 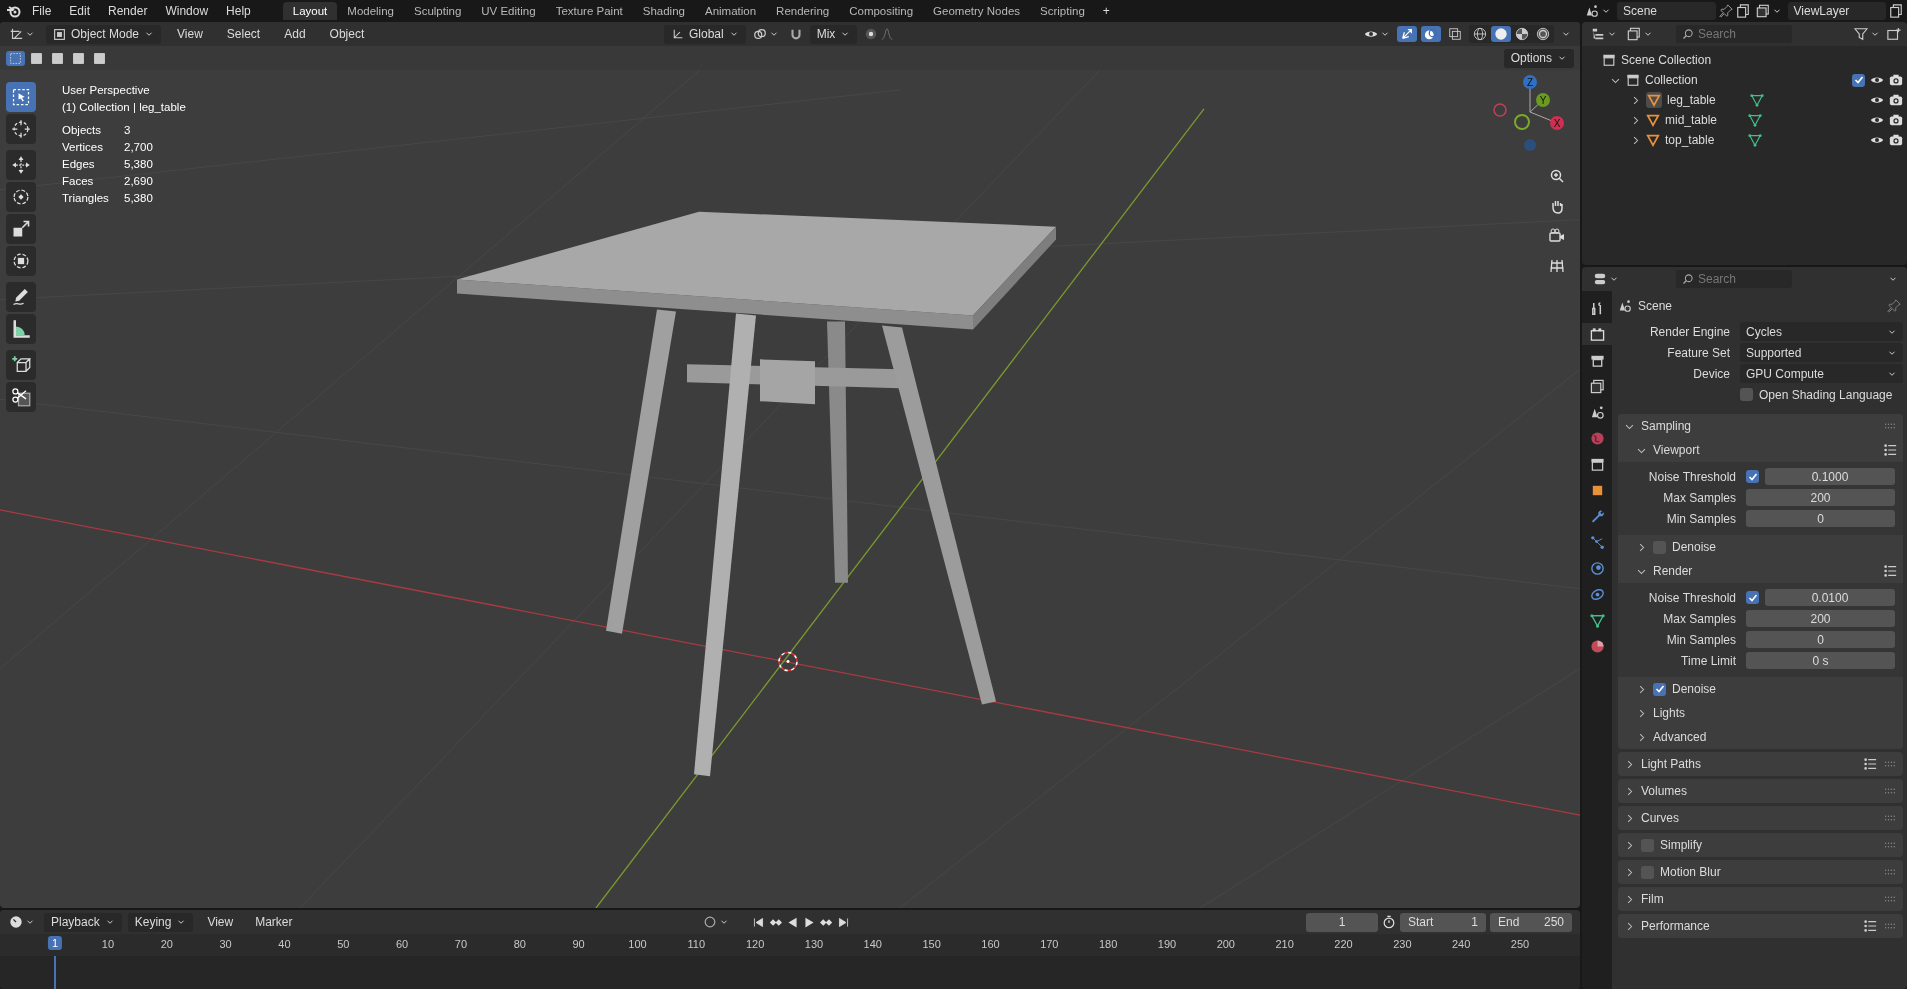 I want to click on jump-end-icon, so click(x=843, y=922).